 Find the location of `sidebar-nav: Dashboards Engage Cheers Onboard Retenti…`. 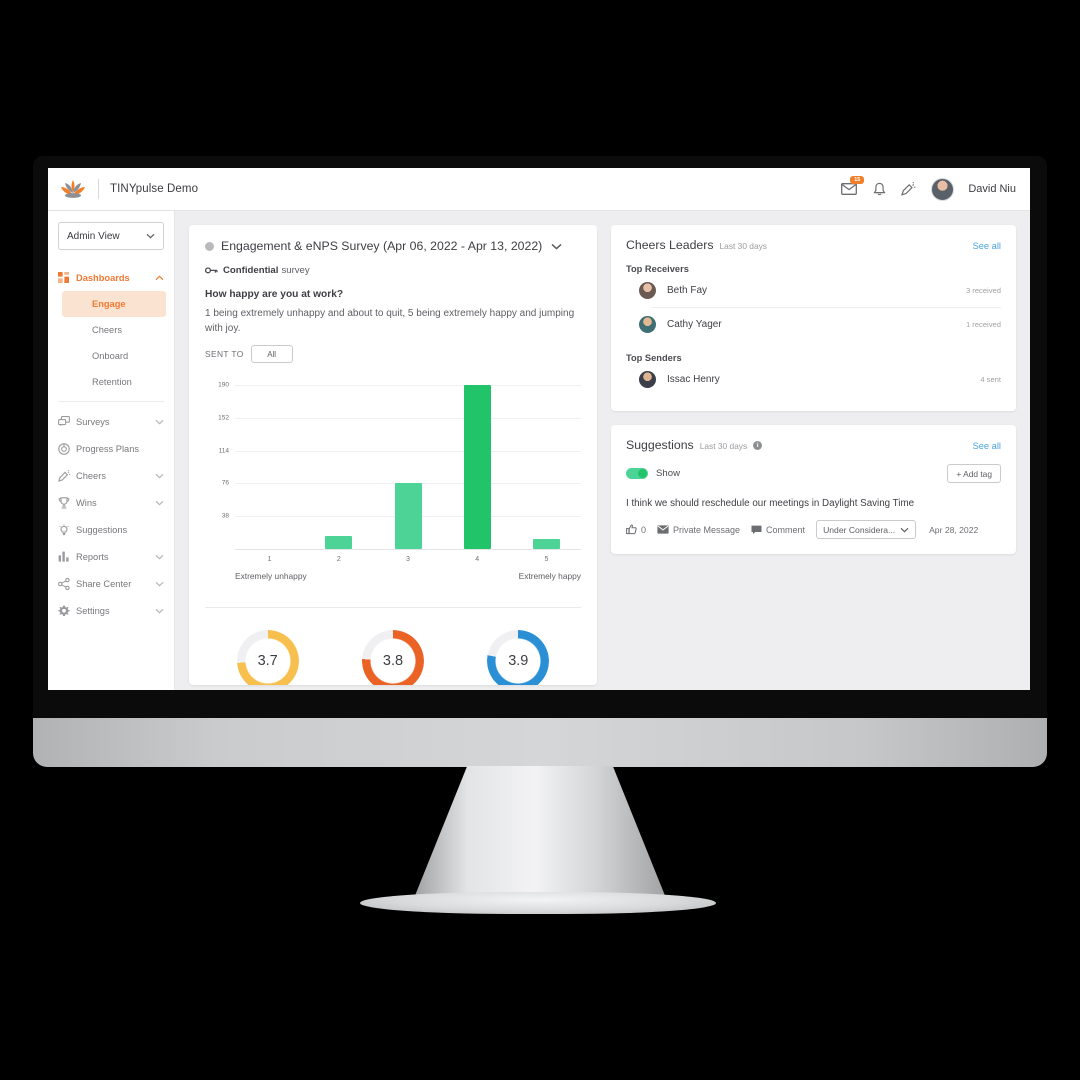

sidebar-nav: Dashboards Engage Cheers Onboard Retenti… is located at coordinates (111, 444).